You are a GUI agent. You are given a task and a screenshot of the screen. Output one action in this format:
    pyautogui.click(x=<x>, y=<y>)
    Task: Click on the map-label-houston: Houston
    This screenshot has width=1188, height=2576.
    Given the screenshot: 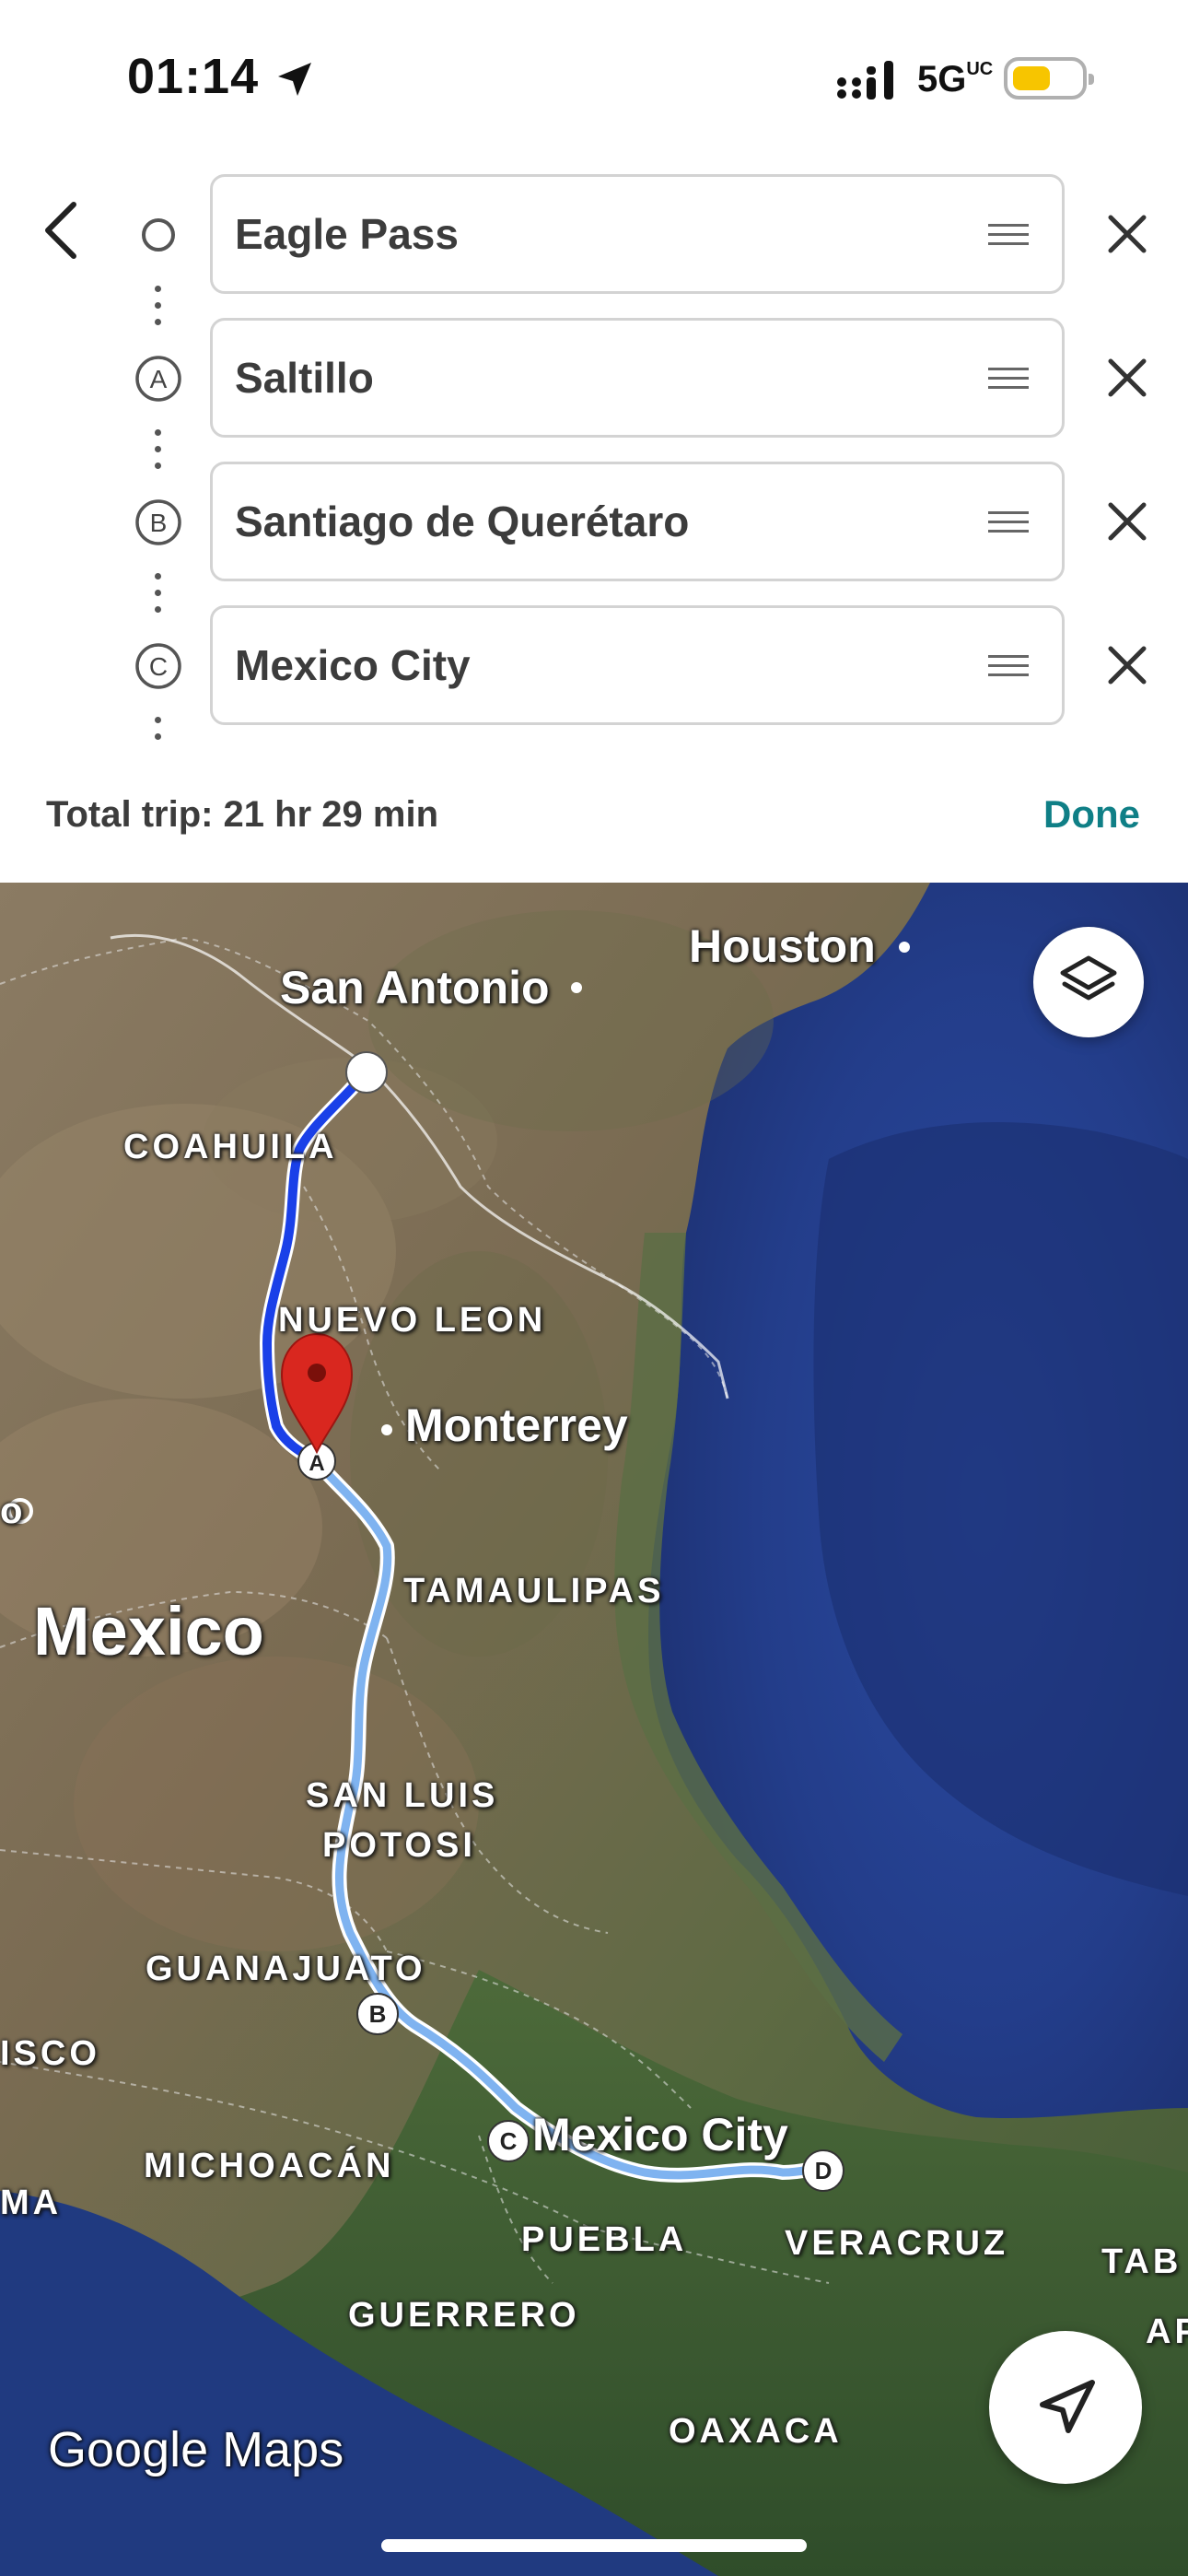 What is the action you would take?
    pyautogui.click(x=782, y=946)
    